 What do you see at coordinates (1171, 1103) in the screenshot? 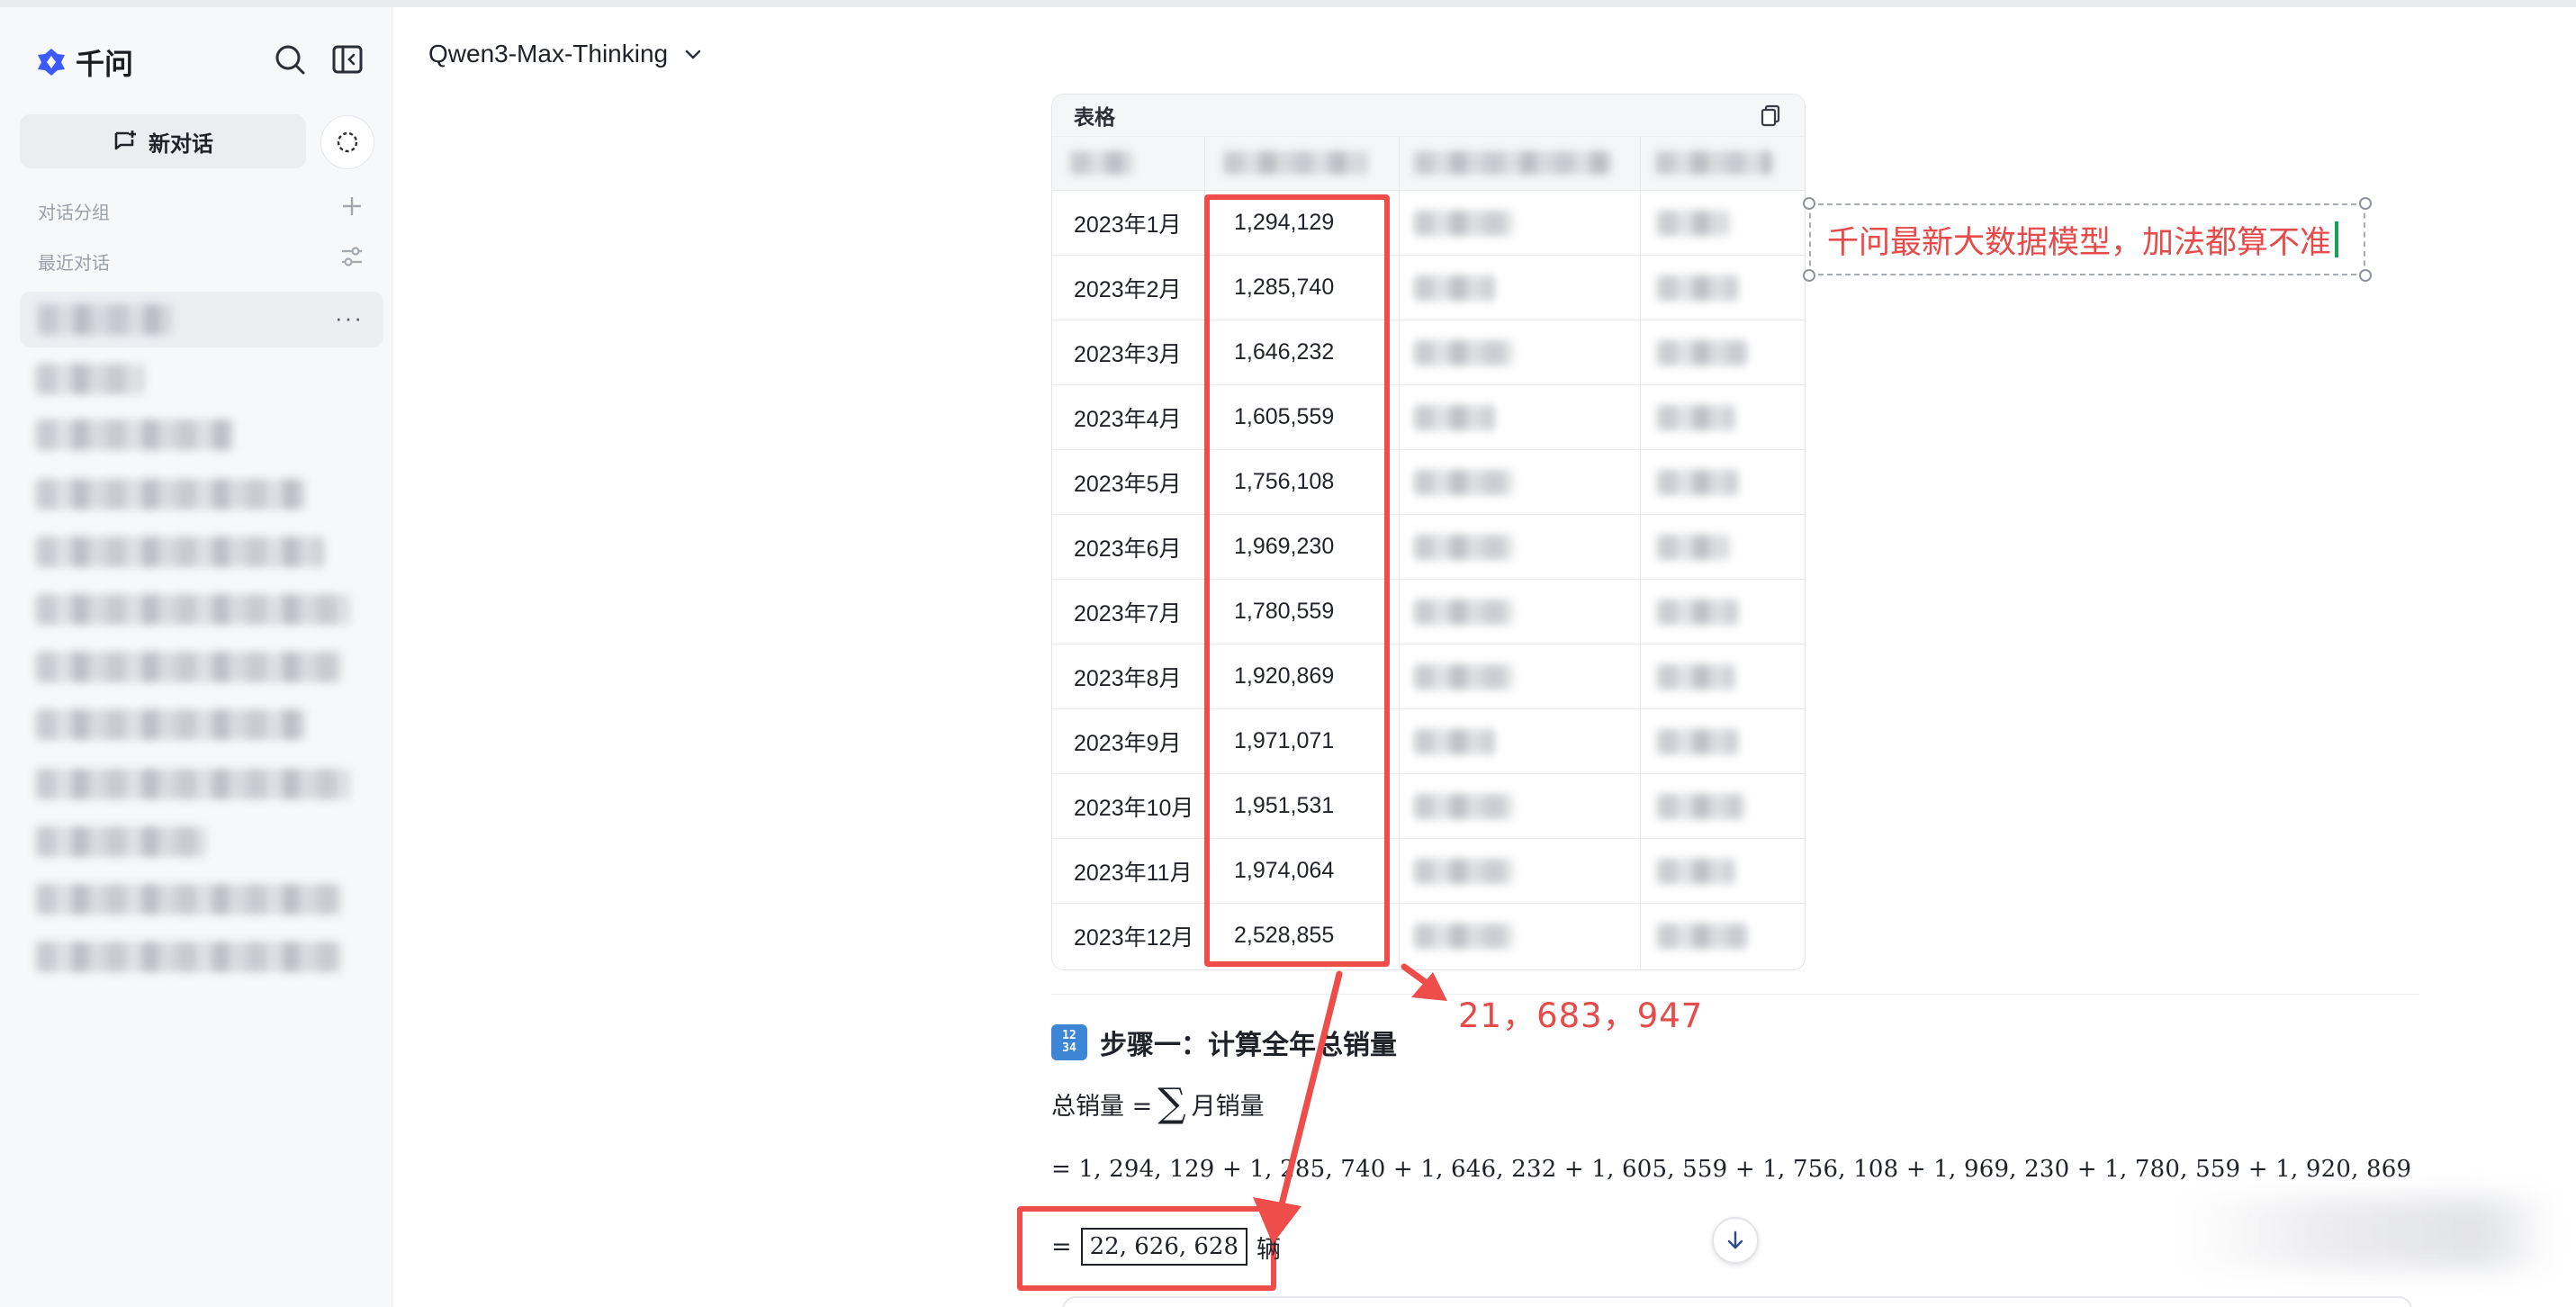
I see `sigma-symbol: ∑` at bounding box center [1171, 1103].